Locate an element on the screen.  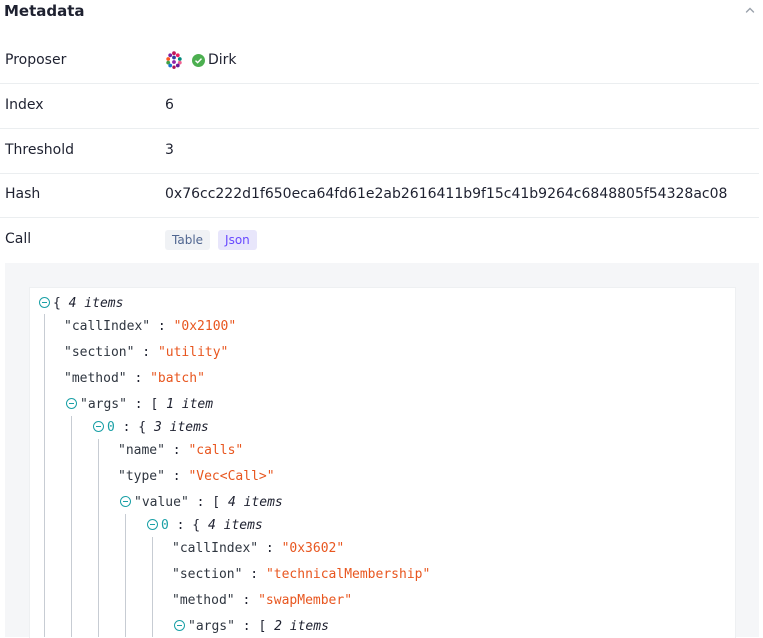
threshold-row: Threshold 3 is located at coordinates (379, 151).